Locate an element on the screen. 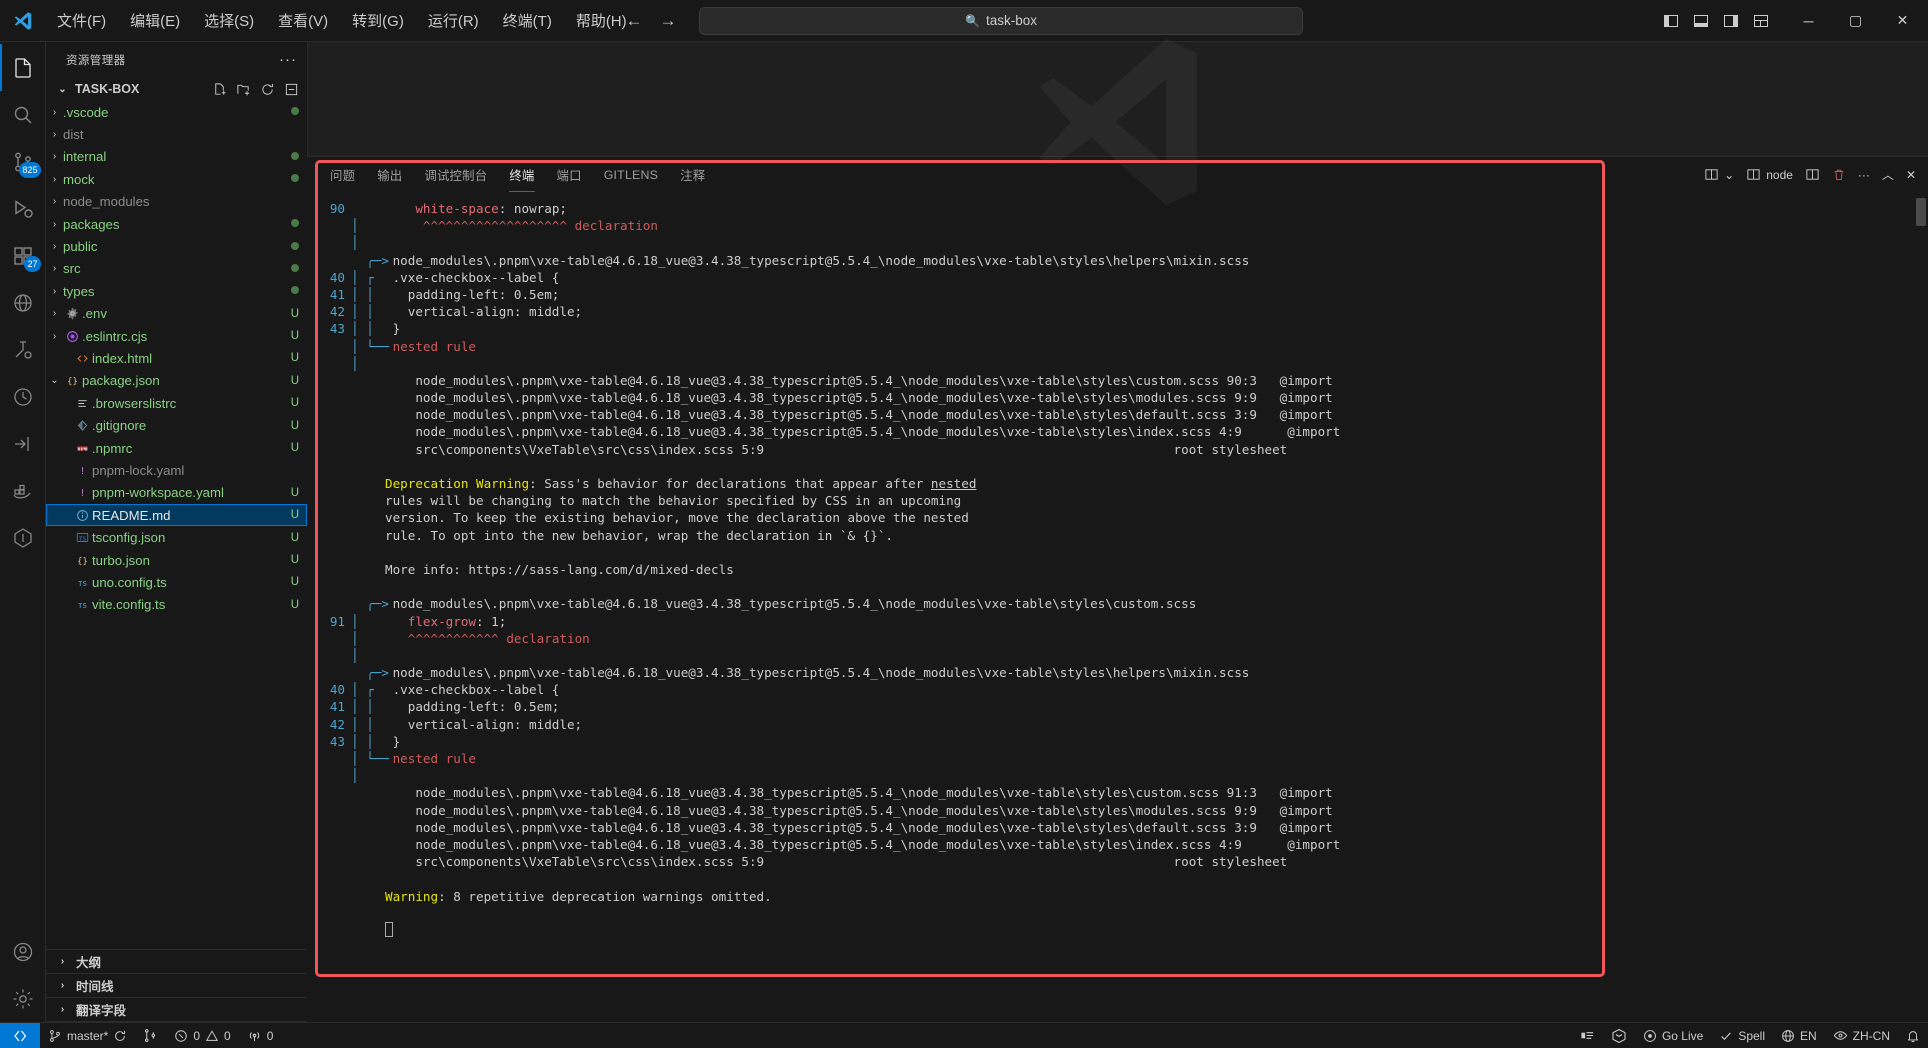 This screenshot has height=1048, width=1928. go-back-icon: ← is located at coordinates (634, 21).